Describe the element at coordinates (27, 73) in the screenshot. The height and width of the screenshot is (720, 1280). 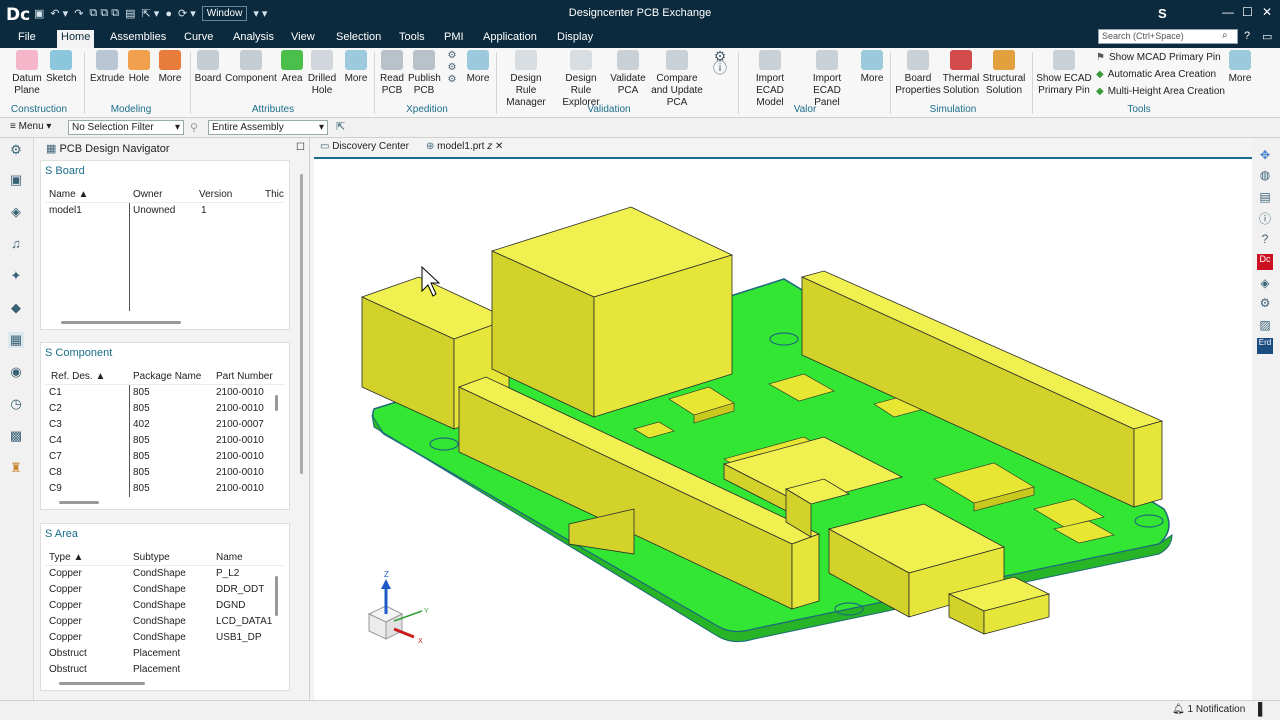
I see `datum-plane-button: Datum Plane` at that location.